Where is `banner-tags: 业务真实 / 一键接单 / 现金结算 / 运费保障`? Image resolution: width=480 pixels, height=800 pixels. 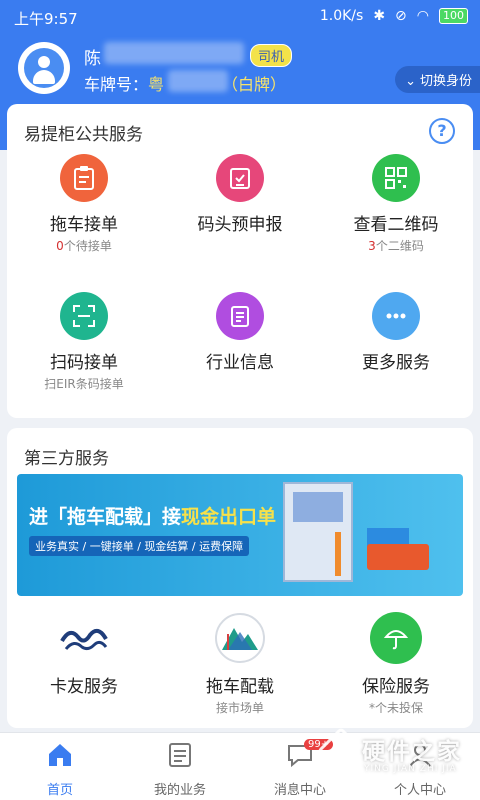
banner-tags: 业务真实 / 一键接单 / 现金结算 / 运费保障 is located at coordinates (139, 546).